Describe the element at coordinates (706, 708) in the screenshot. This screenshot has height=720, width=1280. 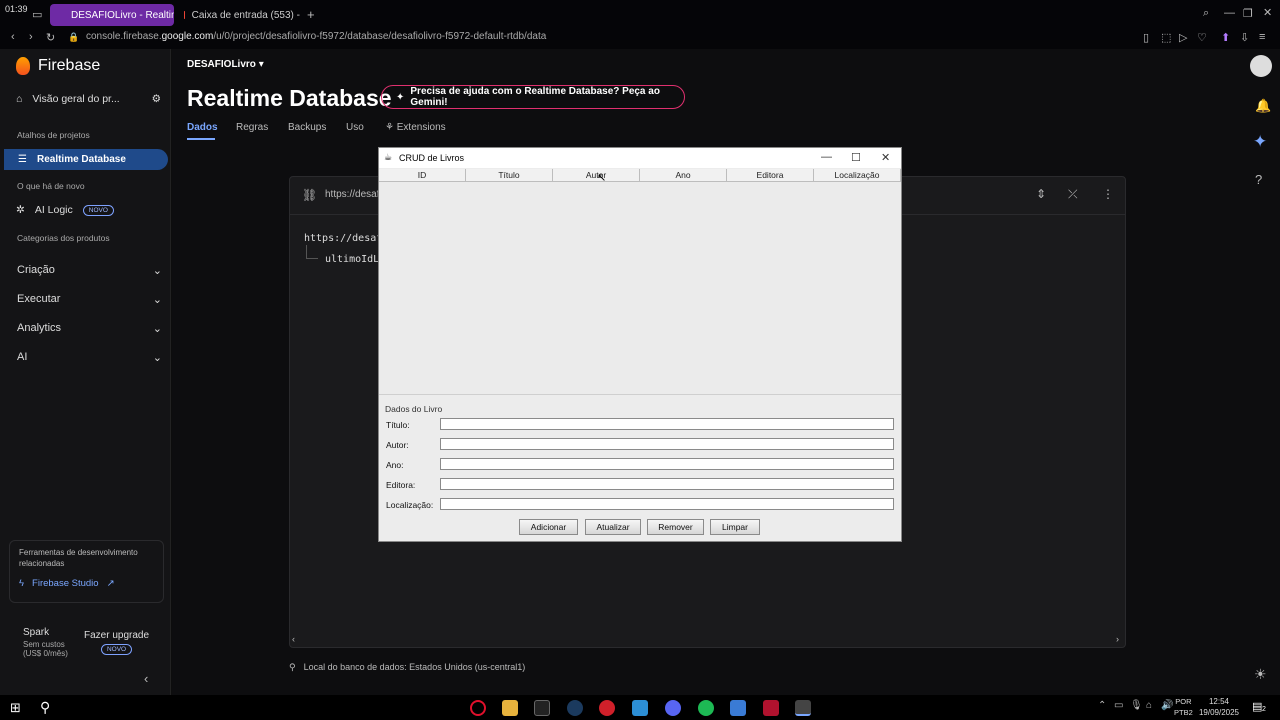
I see `spotify-icon` at that location.